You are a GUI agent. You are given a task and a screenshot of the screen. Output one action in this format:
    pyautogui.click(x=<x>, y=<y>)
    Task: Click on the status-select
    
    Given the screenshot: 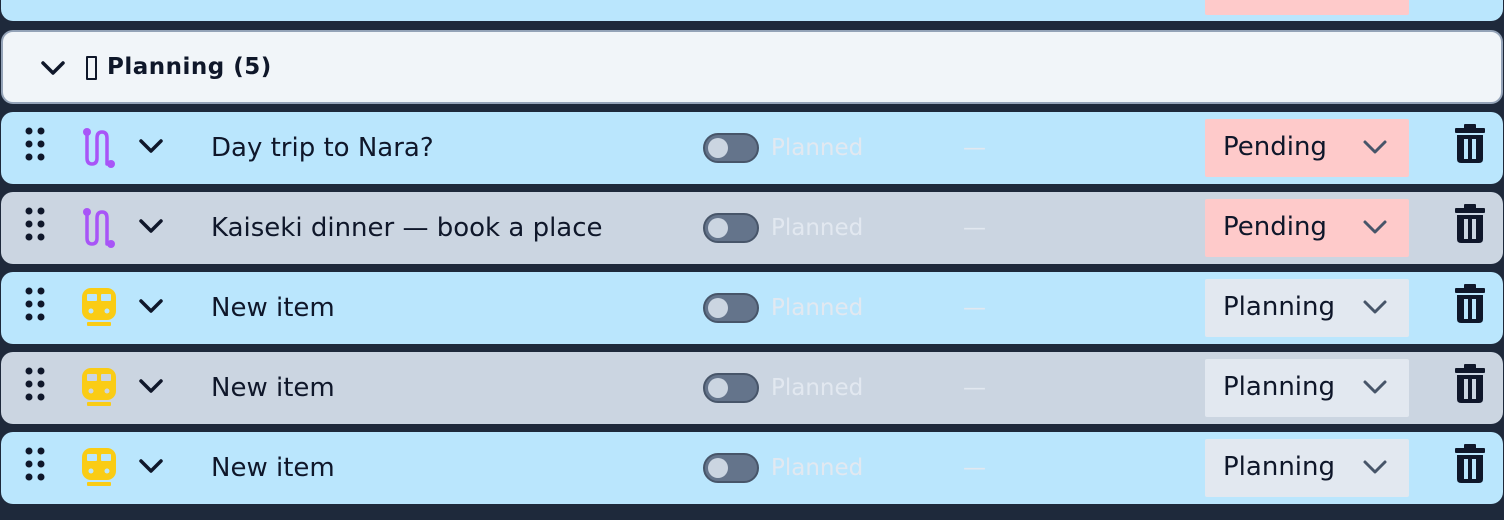 What is the action you would take?
    pyautogui.click(x=1307, y=7)
    